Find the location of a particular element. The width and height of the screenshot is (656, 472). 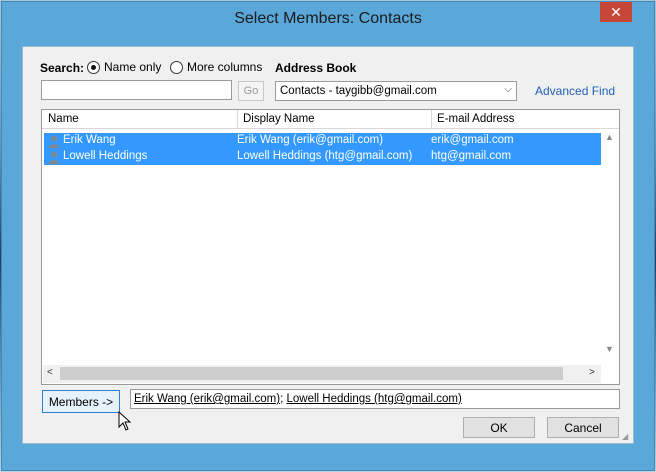

address-book-dropdown: Contacts - taygibb@gmail.com ⌵ is located at coordinates (396, 91).